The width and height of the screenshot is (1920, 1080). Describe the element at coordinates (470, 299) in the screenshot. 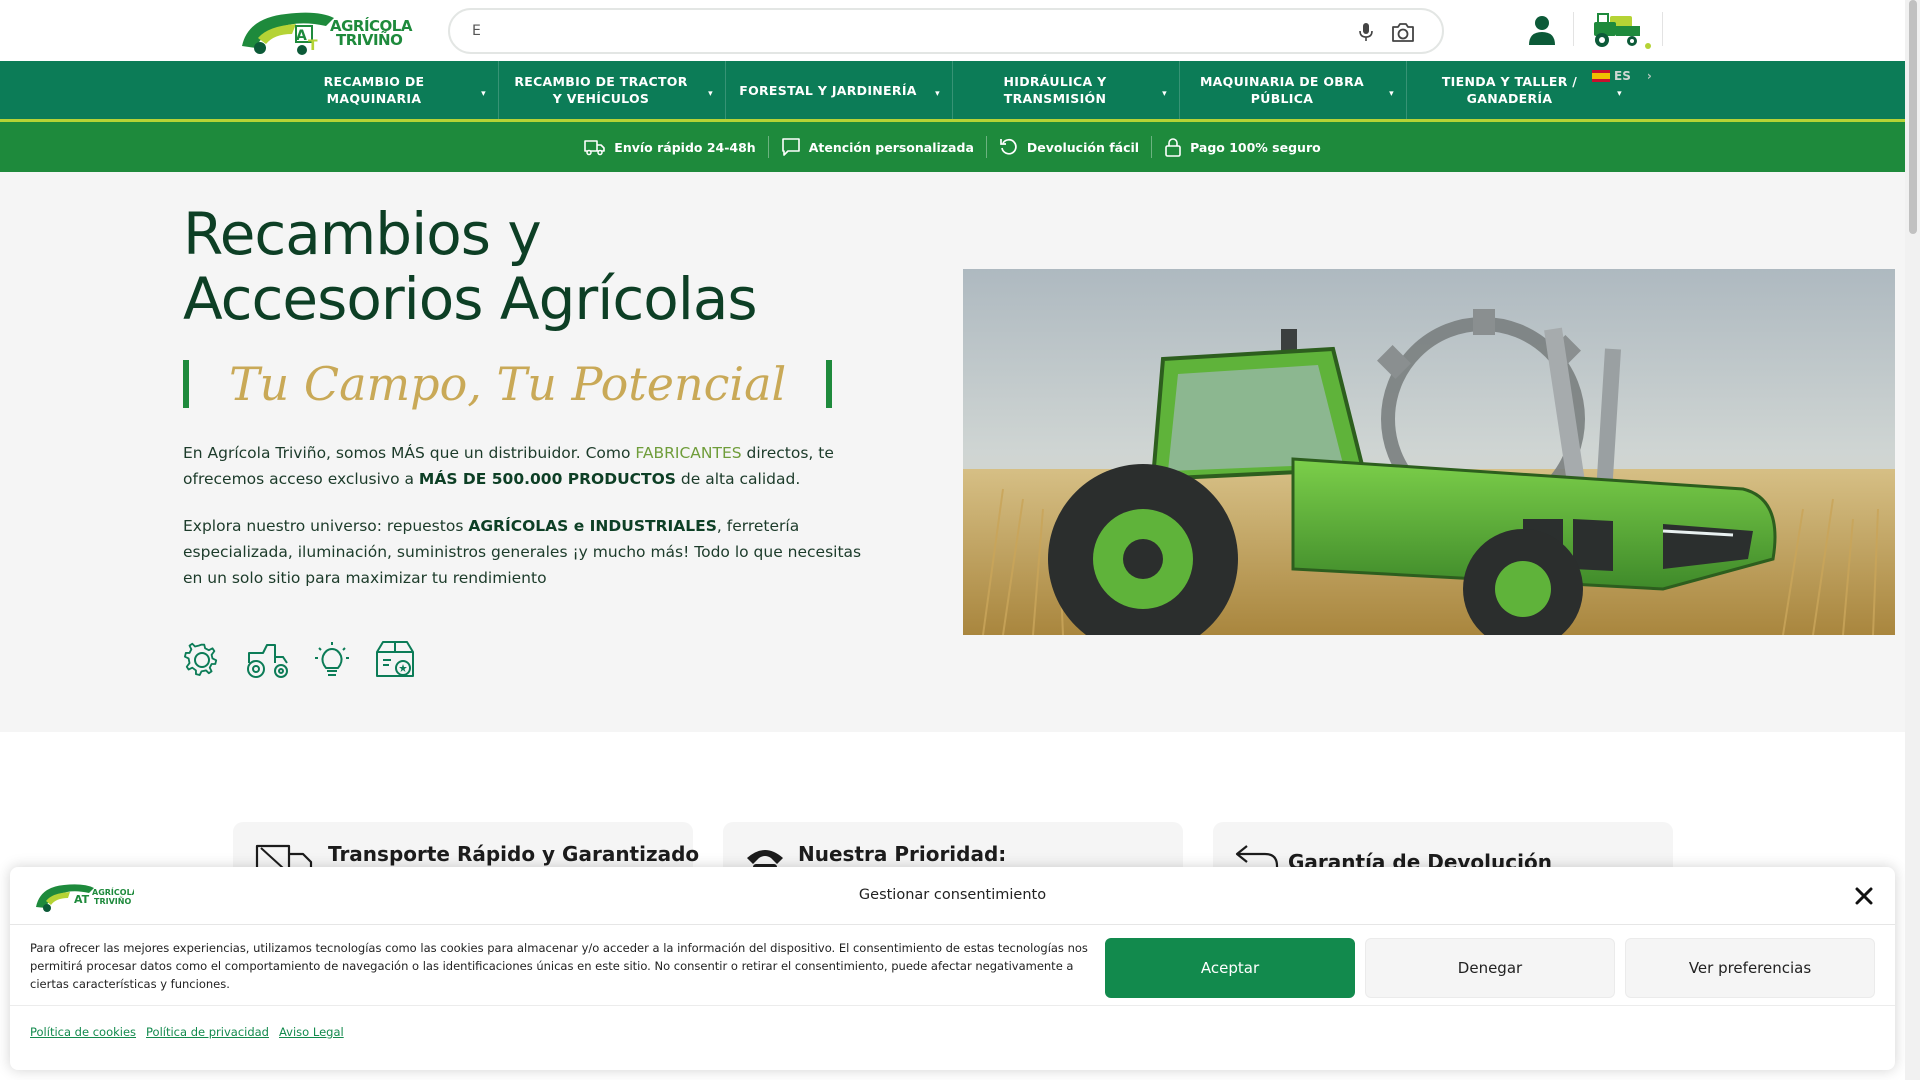

I see `hero-title-line-2: Accesorios Agrícolas` at that location.